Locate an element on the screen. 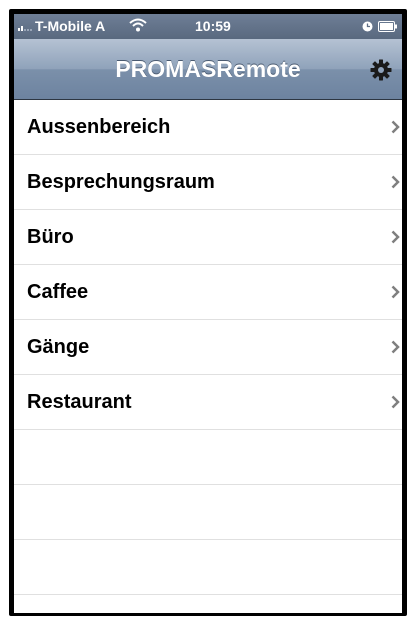 The width and height of the screenshot is (416, 625). gear-icon is located at coordinates (381, 70).